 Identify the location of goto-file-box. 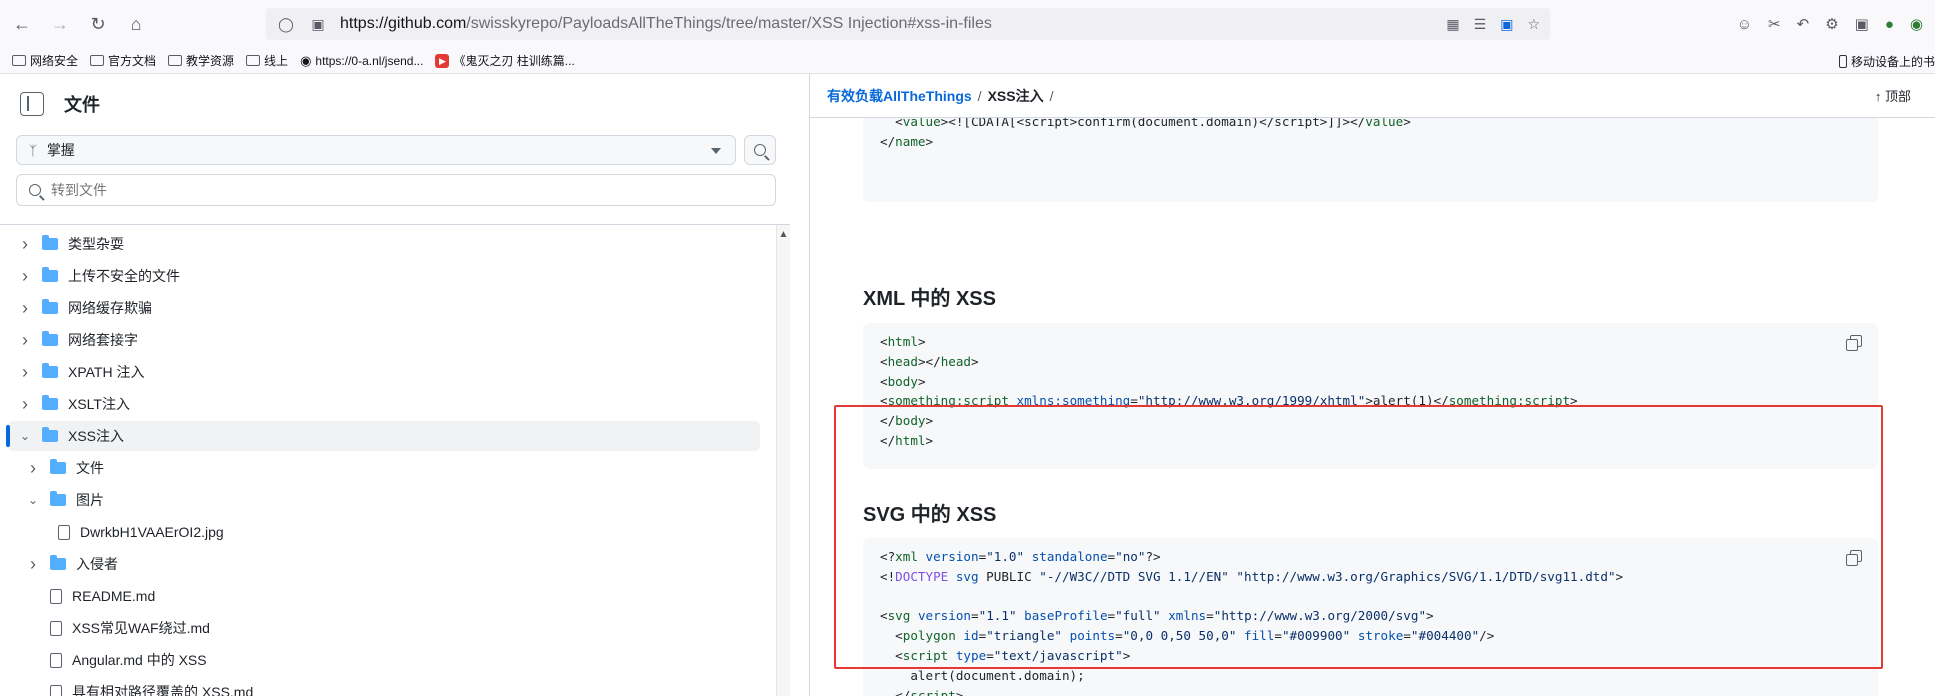
(396, 190).